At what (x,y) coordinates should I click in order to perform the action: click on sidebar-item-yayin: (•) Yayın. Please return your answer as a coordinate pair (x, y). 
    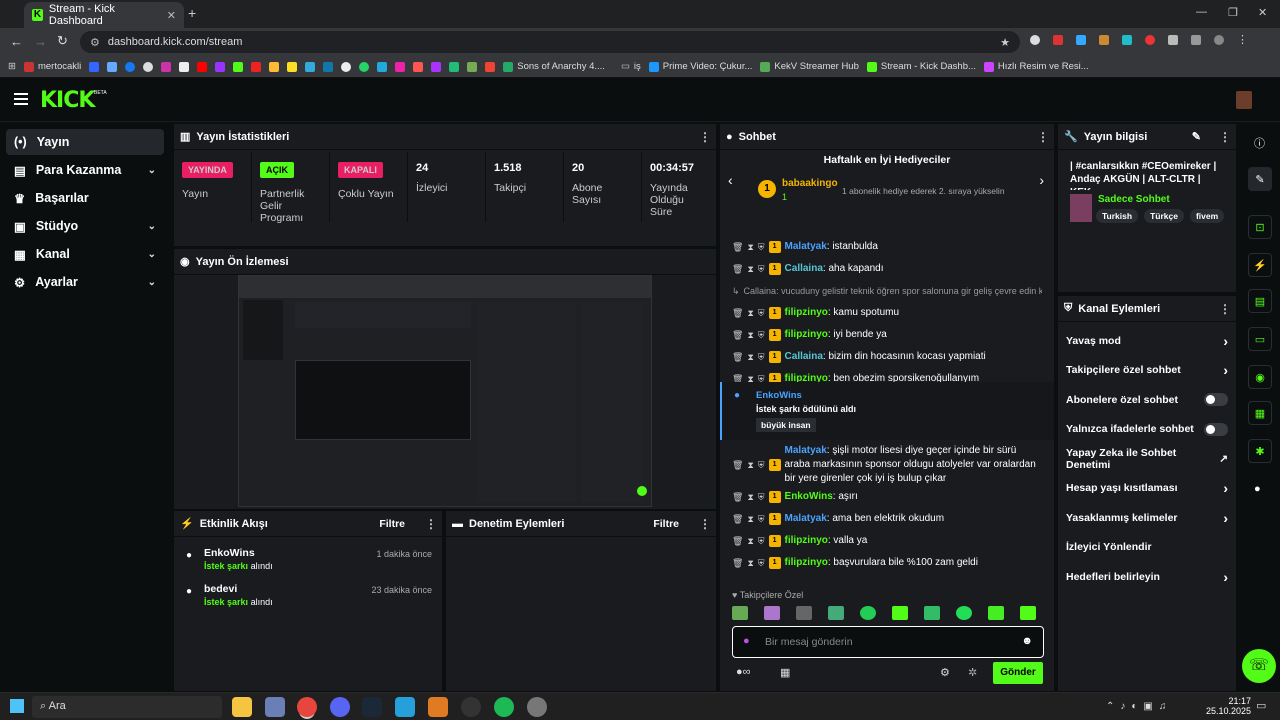
    Looking at the image, I should click on (85, 142).